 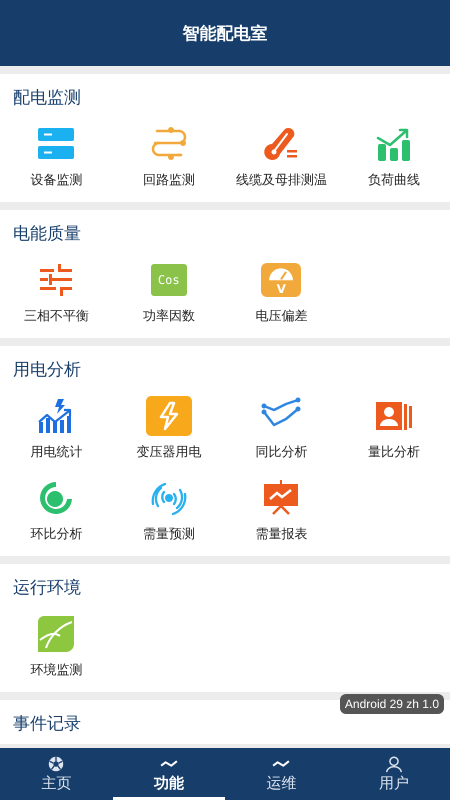 What do you see at coordinates (281, 156) in the screenshot?
I see `function-item: 线缆及母排测温` at bounding box center [281, 156].